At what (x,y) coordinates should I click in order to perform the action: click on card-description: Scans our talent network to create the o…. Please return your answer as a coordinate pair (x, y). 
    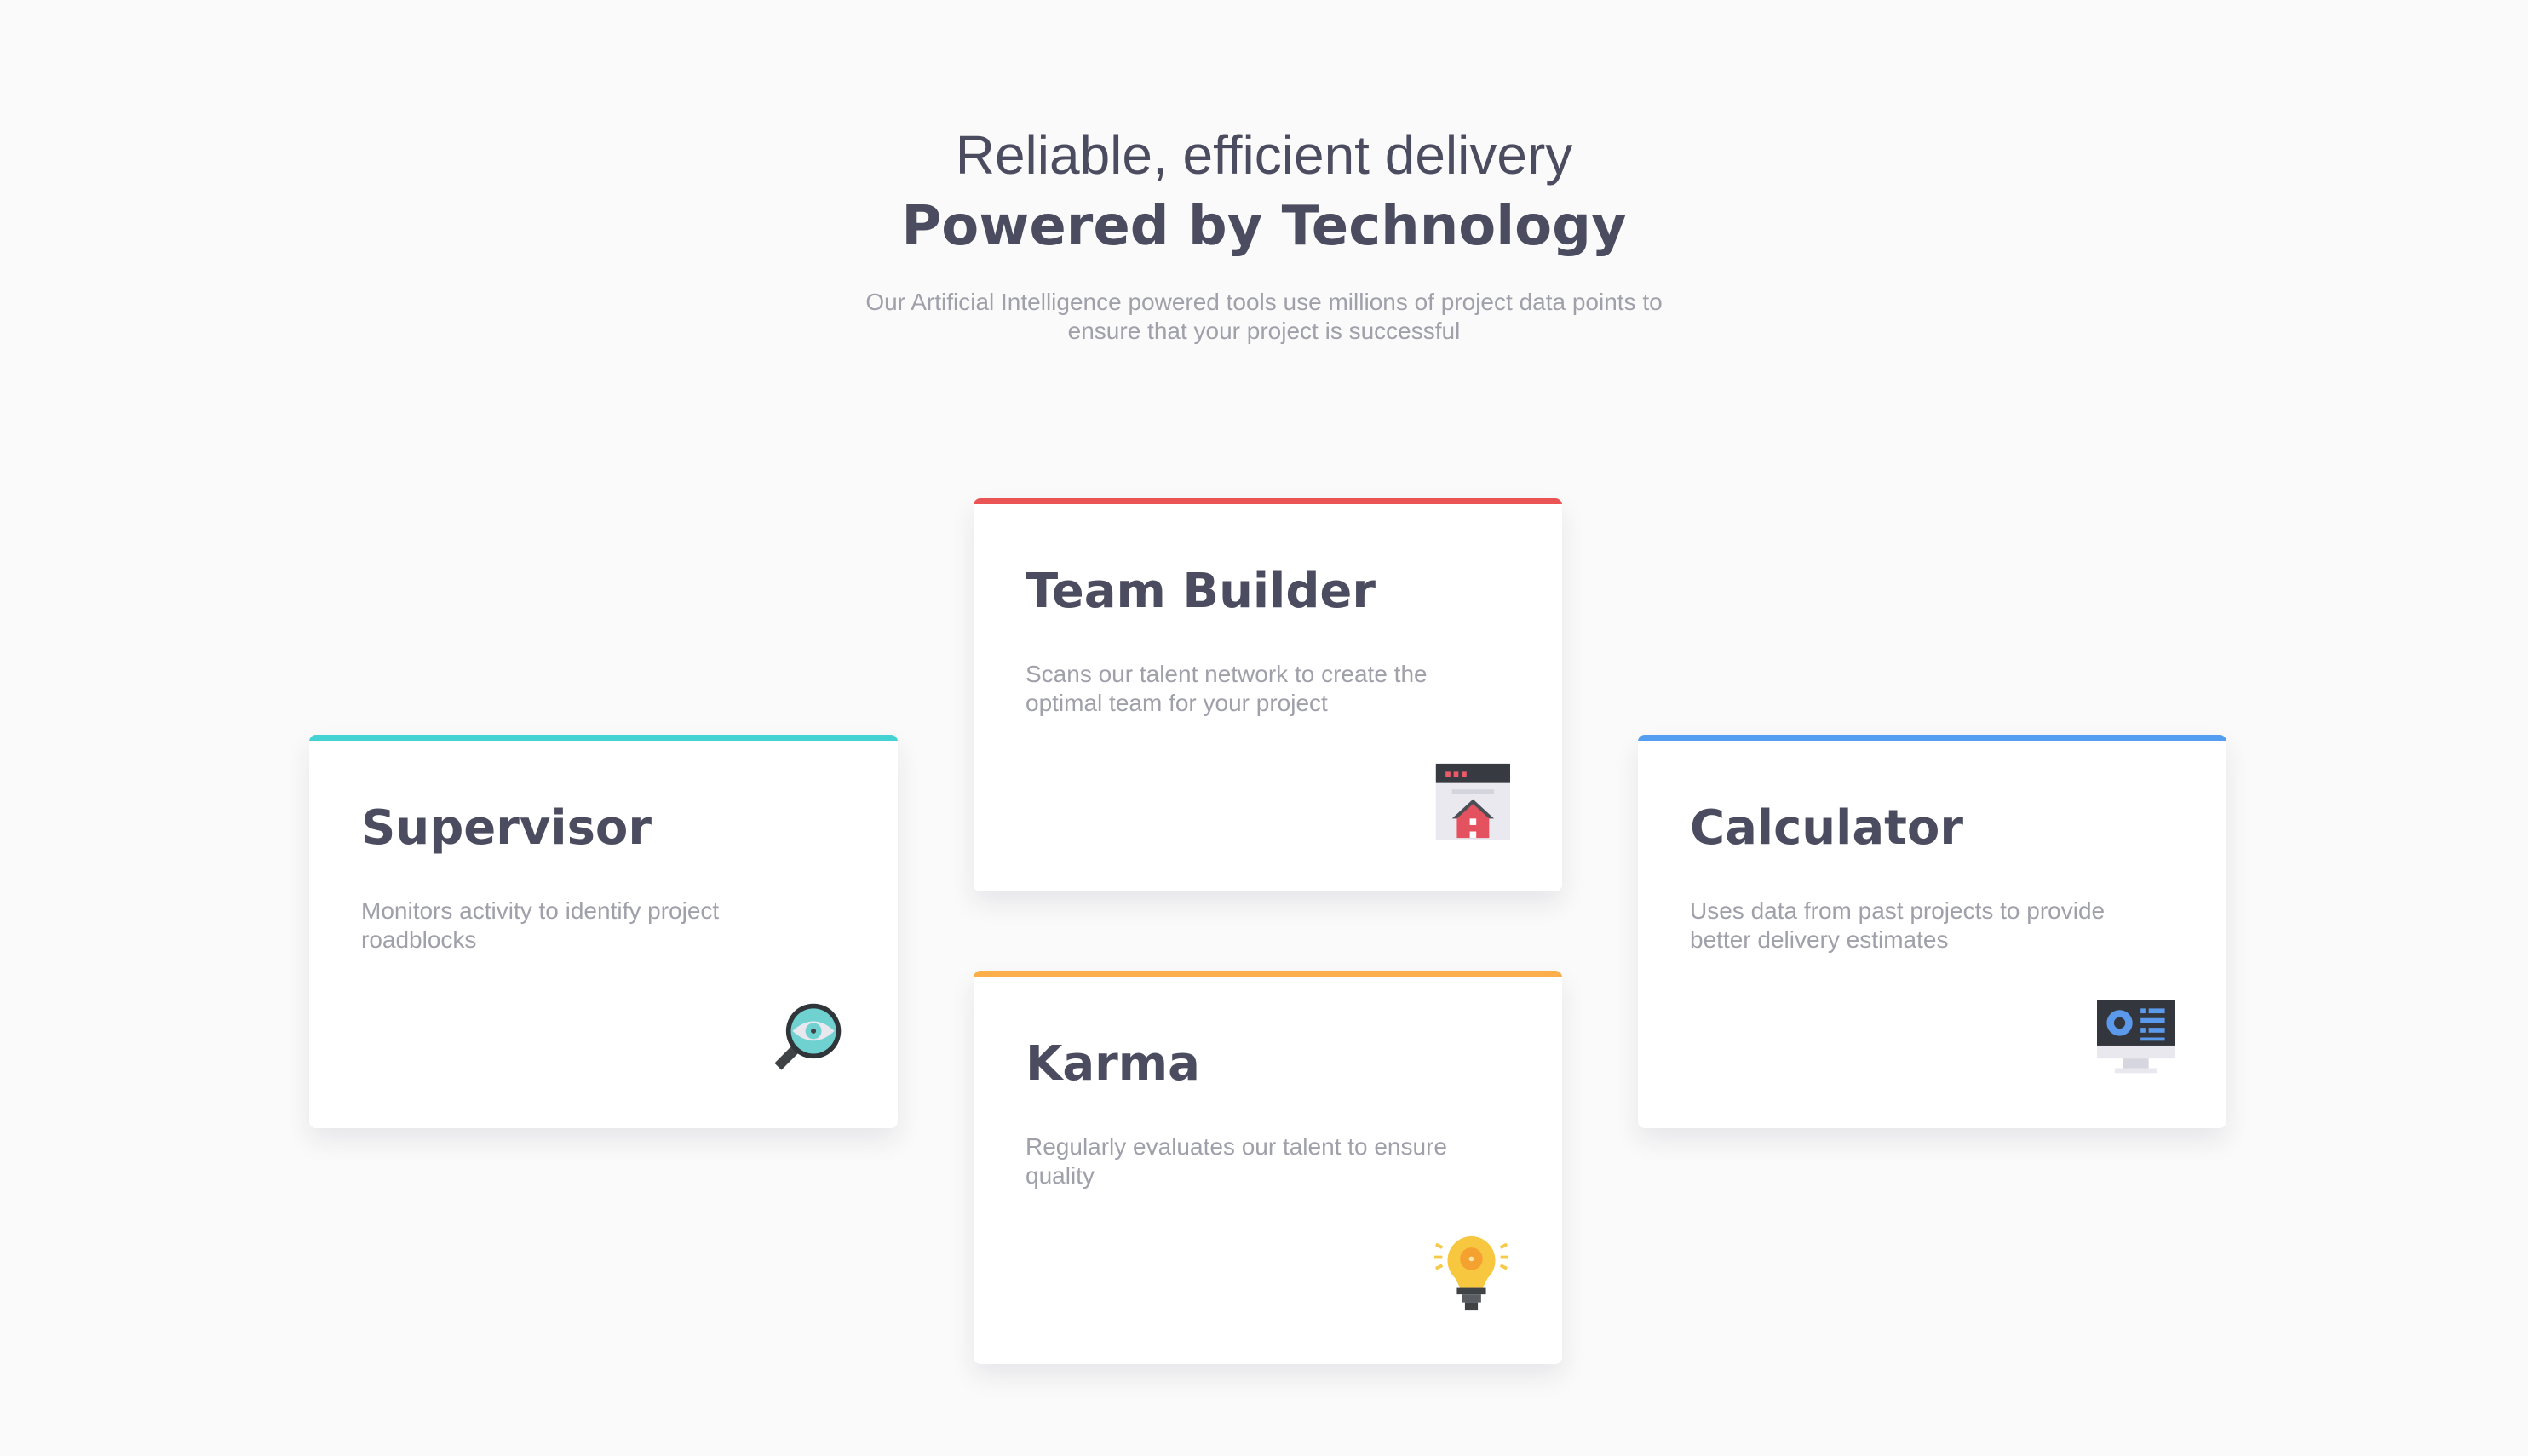
    Looking at the image, I should click on (1227, 688).